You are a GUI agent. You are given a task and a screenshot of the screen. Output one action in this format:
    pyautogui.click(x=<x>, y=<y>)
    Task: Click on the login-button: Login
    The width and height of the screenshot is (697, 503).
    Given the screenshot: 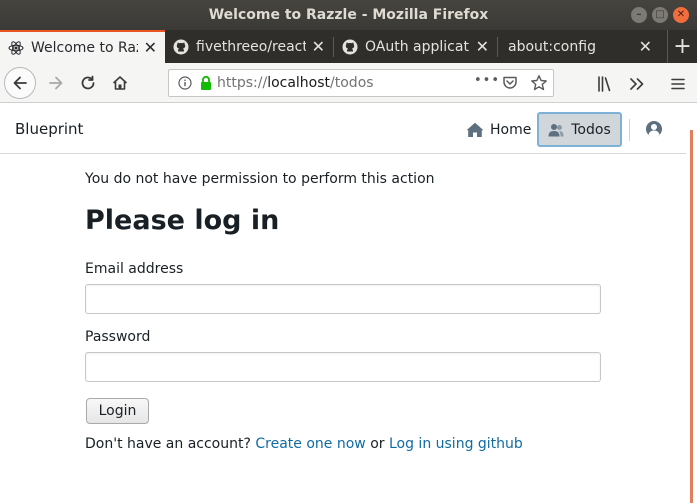 What is the action you would take?
    pyautogui.click(x=117, y=411)
    